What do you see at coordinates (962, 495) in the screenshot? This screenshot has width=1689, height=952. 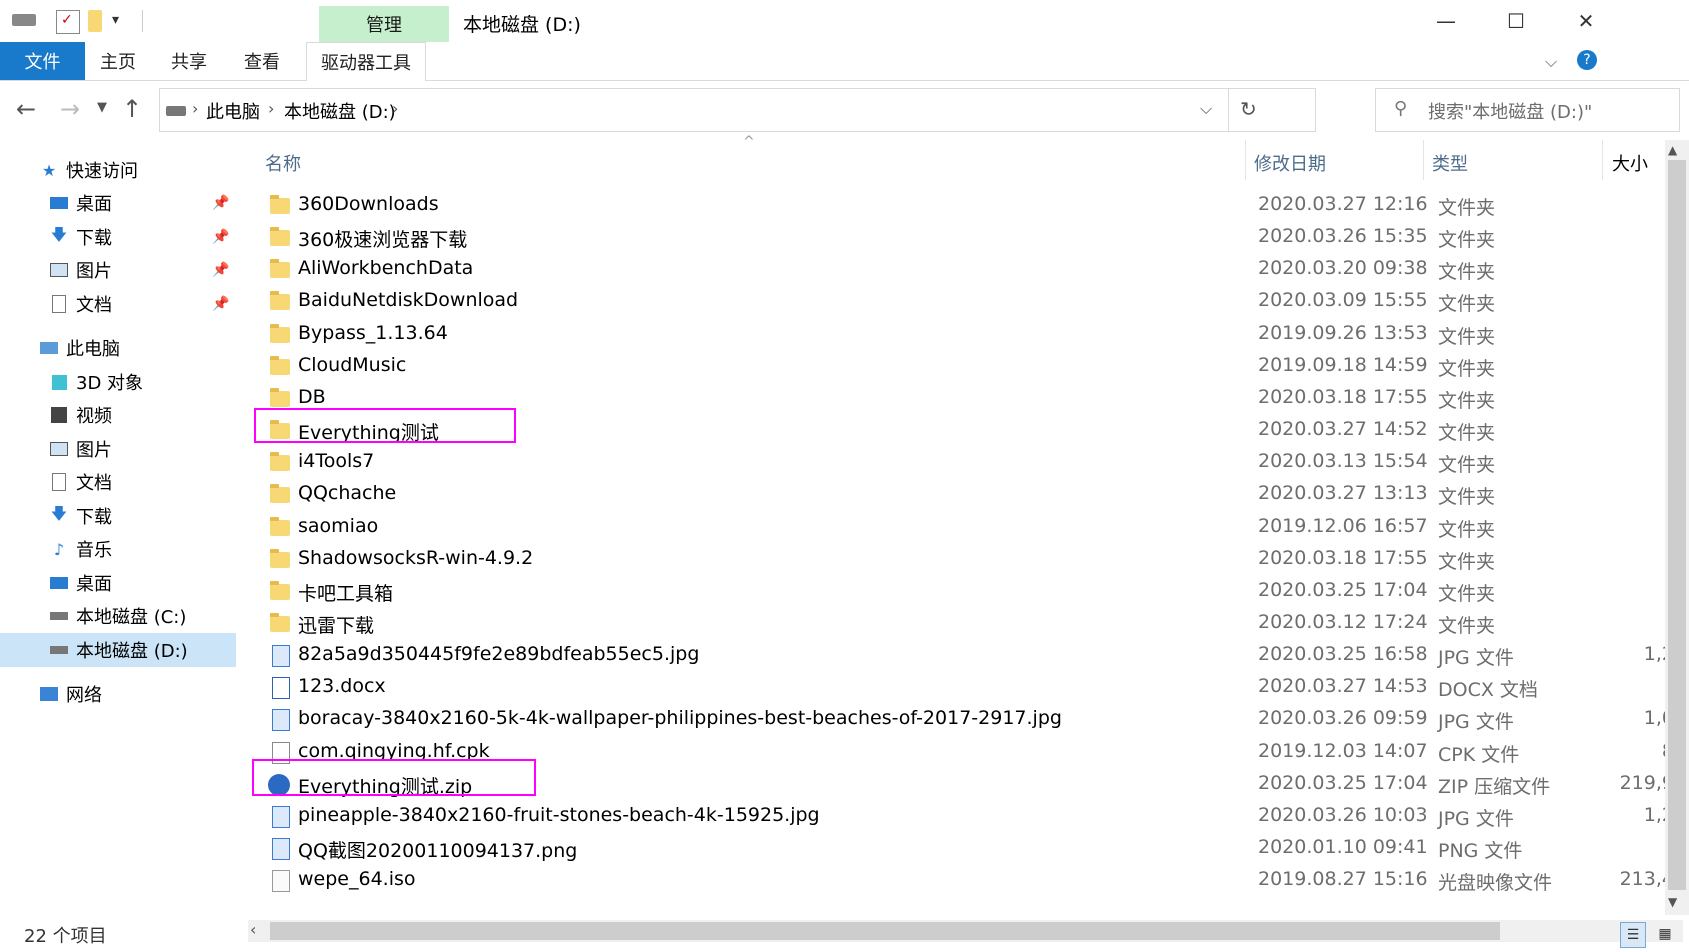 I see `file-row: QQchache 2020.03.27 13:13 文件夹` at bounding box center [962, 495].